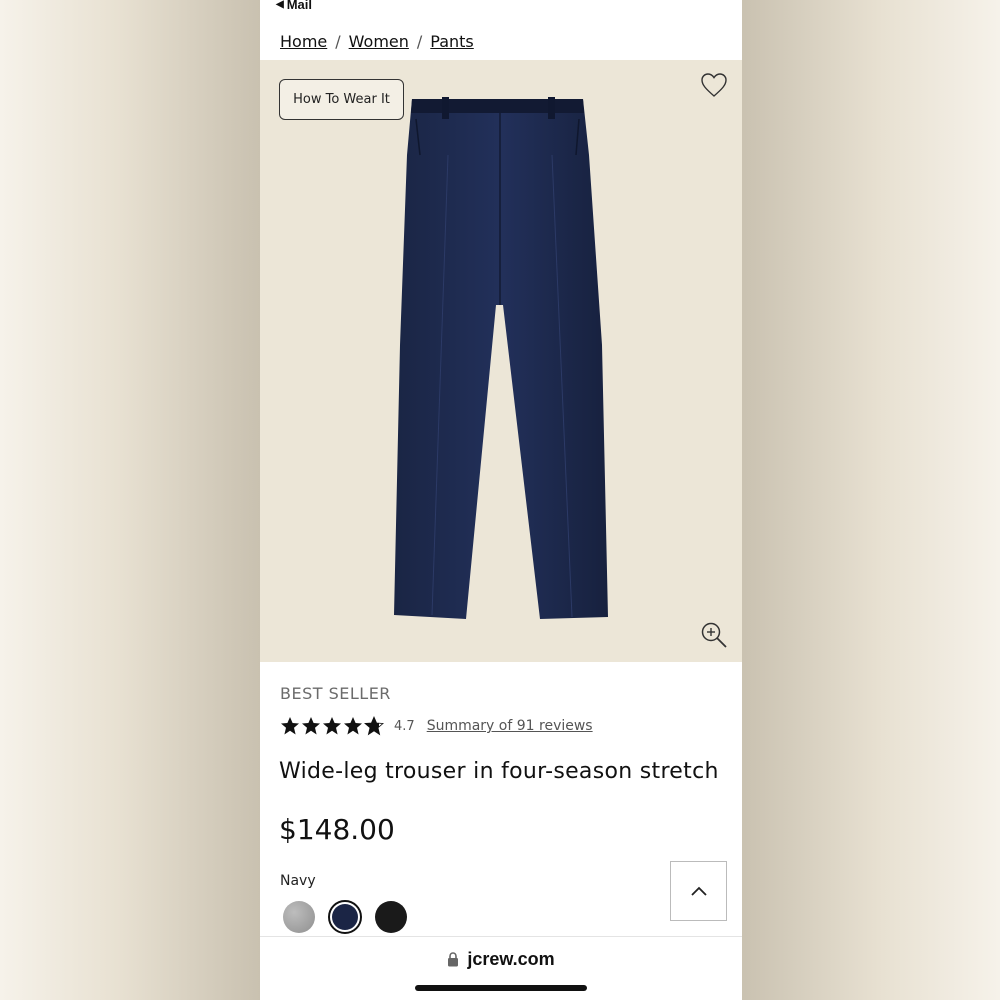 This screenshot has width=1000, height=1000. I want to click on url-display: jcrew.com, so click(501, 959).